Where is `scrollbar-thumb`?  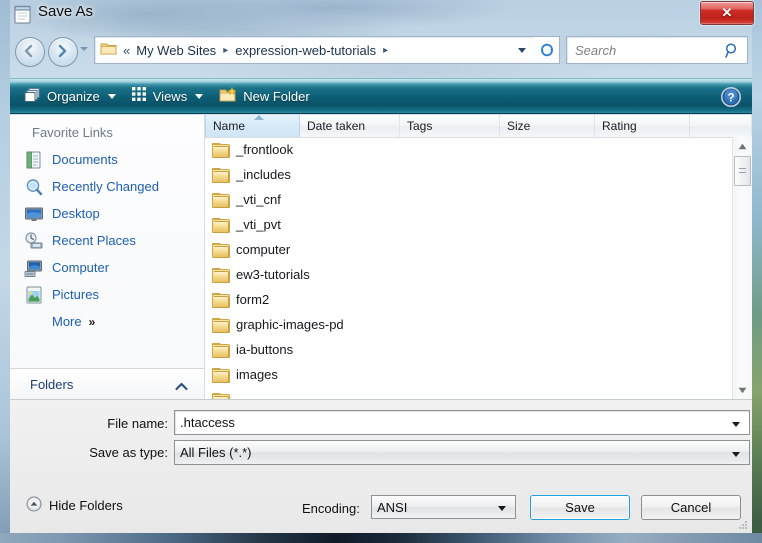 scrollbar-thumb is located at coordinates (742, 171).